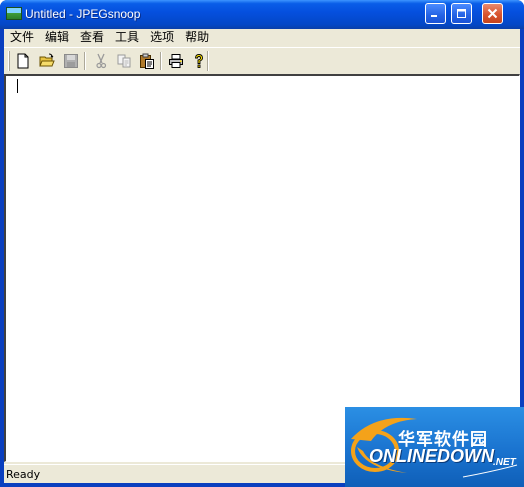 The width and height of the screenshot is (524, 487). I want to click on close-button, so click(492, 13).